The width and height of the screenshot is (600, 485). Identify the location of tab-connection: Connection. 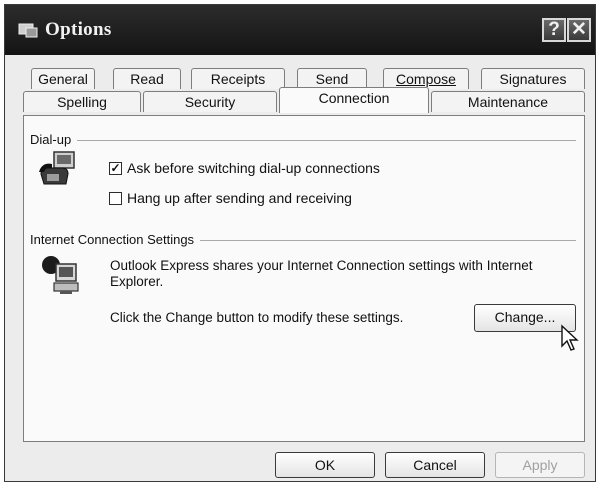
(354, 100).